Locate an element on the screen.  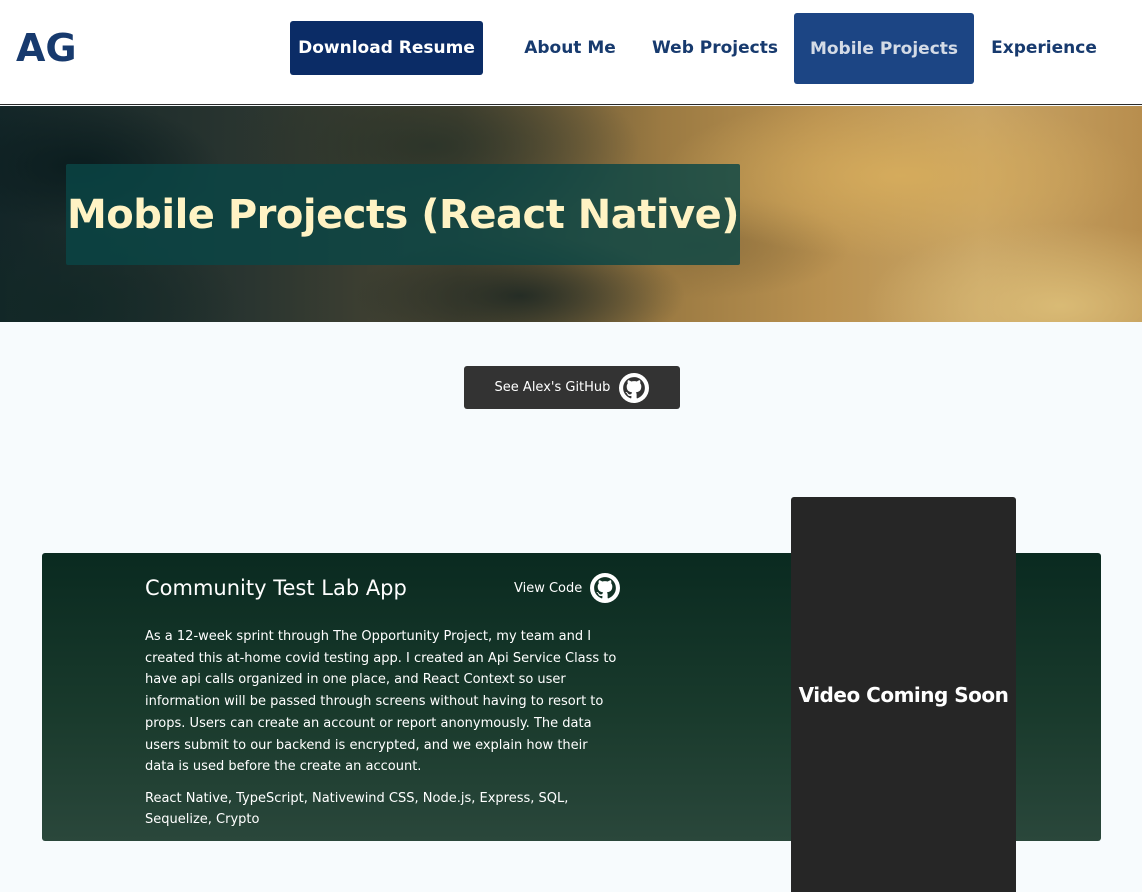
nav-about-me: About Me is located at coordinates (570, 48).